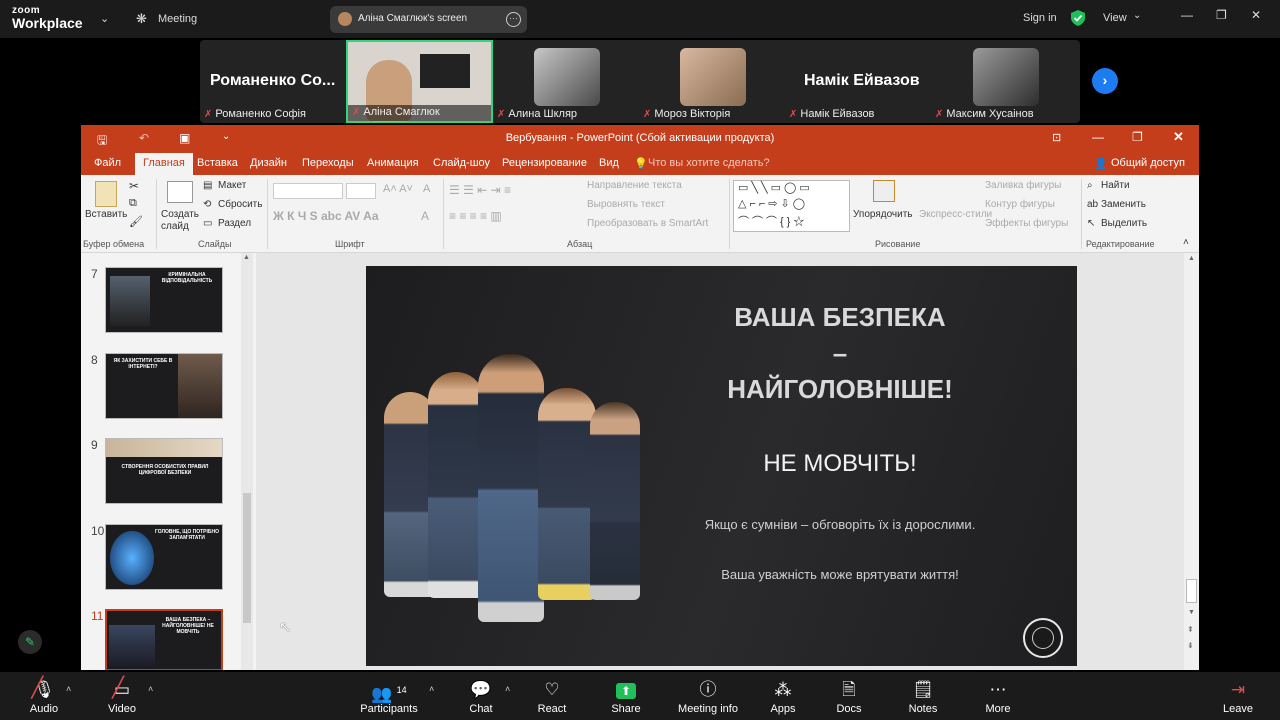  What do you see at coordinates (428, 19) in the screenshot?
I see `screen-share-indicator: Аліна Смаглюк's screen ···` at bounding box center [428, 19].